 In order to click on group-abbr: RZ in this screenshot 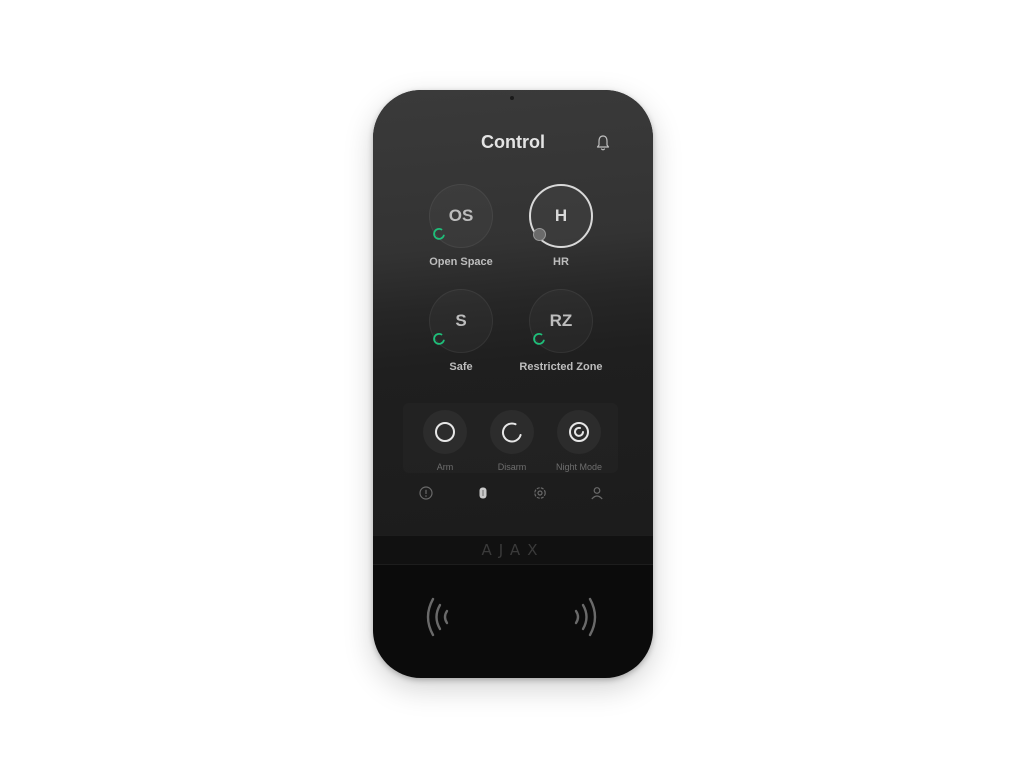, I will do `click(561, 320)`.